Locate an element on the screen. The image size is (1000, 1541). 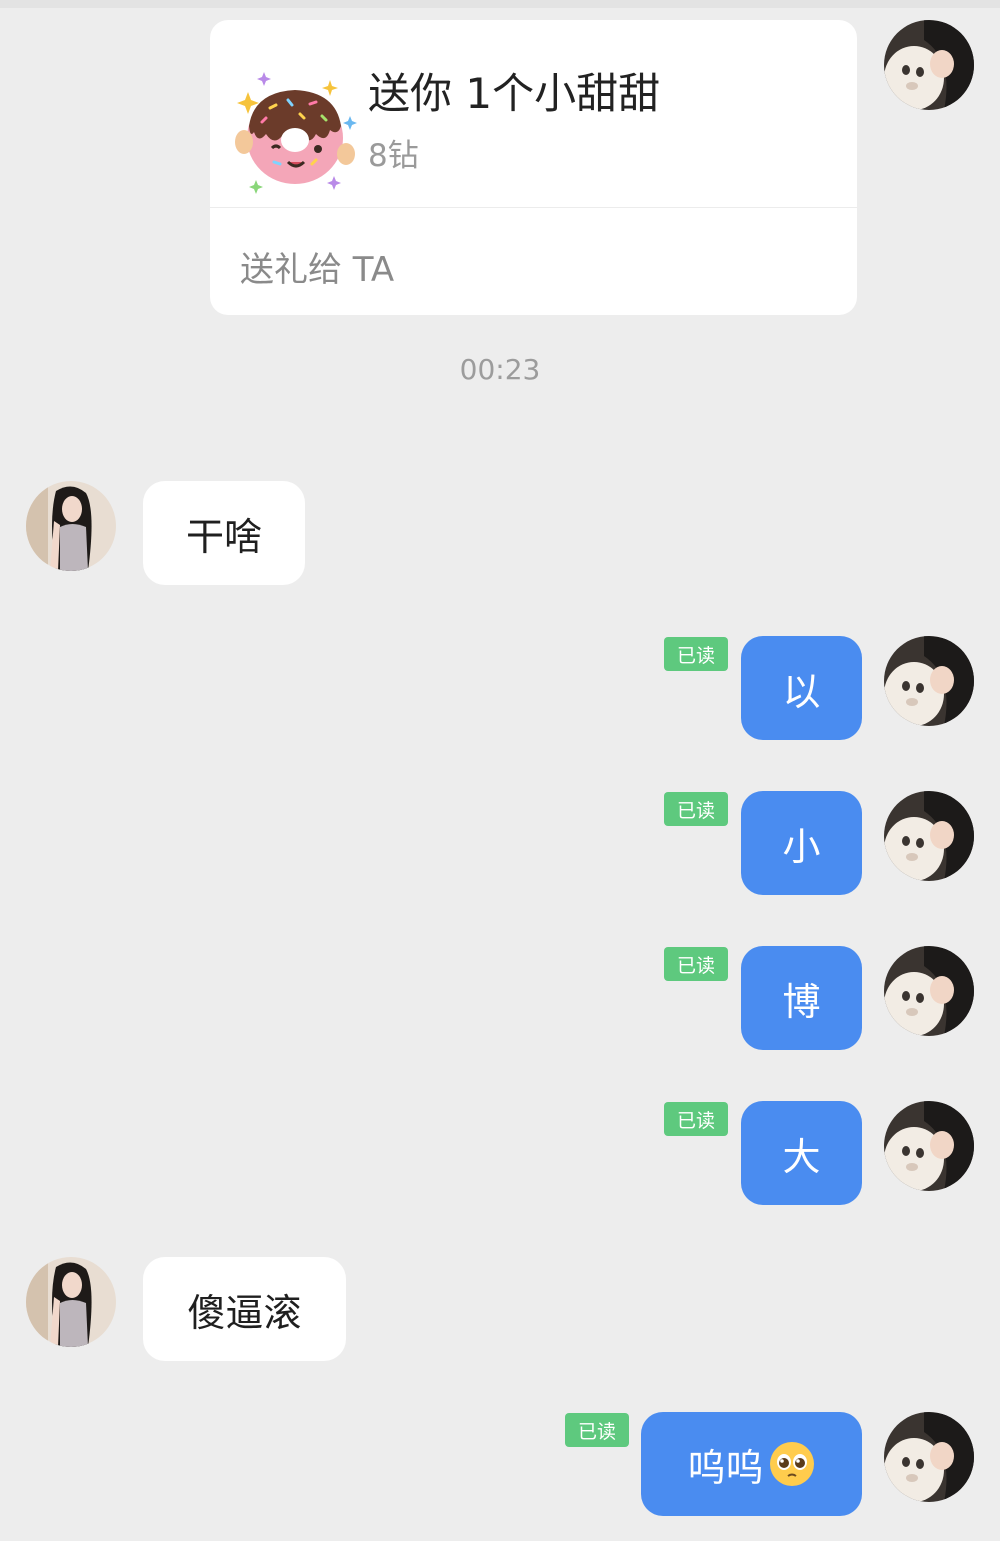
message-timestamp: 00:23 is located at coordinates (500, 369).